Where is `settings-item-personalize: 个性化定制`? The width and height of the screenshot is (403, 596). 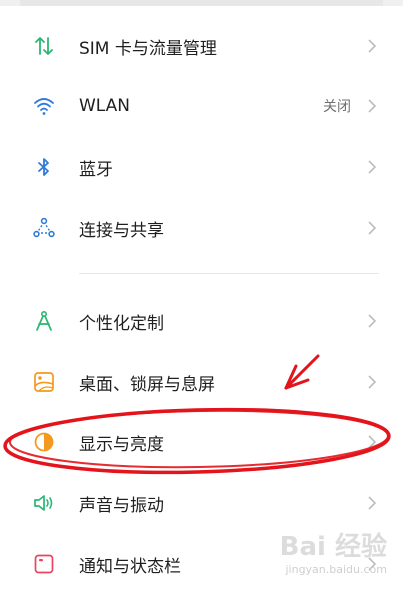 settings-item-personalize: 个性化定制 is located at coordinates (201, 321).